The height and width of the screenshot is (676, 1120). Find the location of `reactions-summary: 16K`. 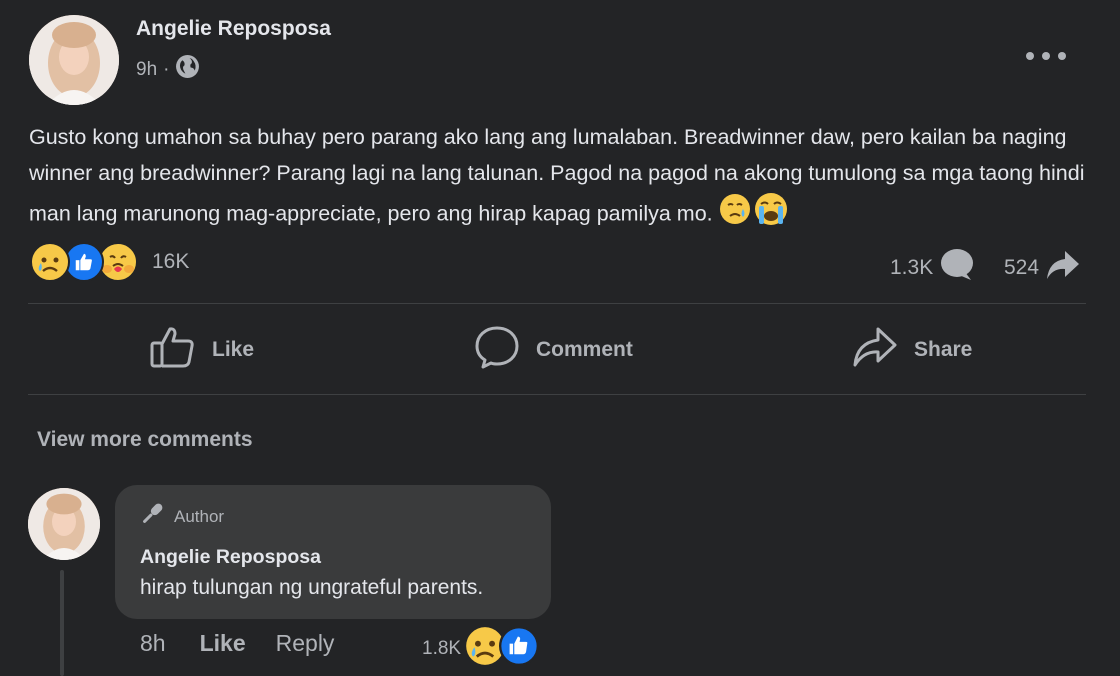

reactions-summary: 16K is located at coordinates (109, 262).